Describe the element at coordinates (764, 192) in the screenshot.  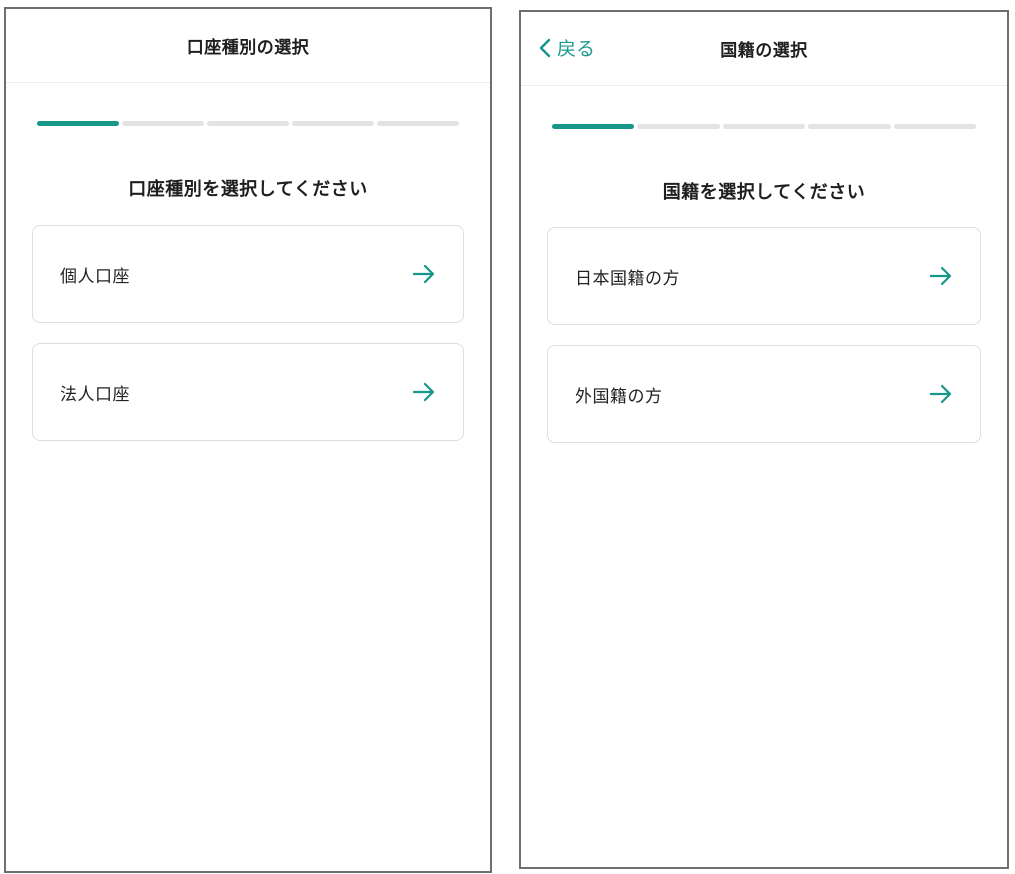
I see `selection-prompt: 国籍を選択してください` at that location.